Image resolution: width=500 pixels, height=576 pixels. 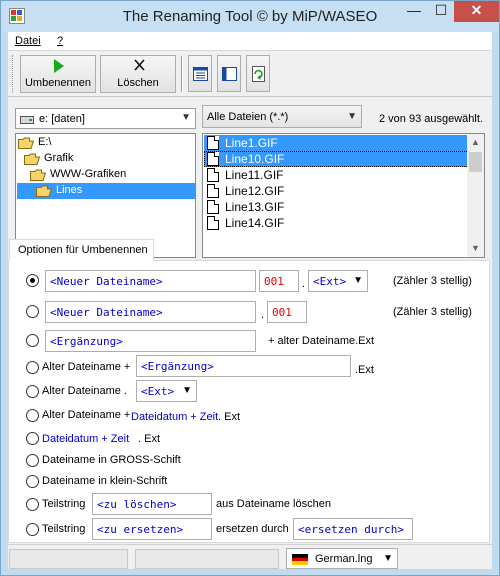 What do you see at coordinates (68, 559) in the screenshot?
I see `status-pane-left` at bounding box center [68, 559].